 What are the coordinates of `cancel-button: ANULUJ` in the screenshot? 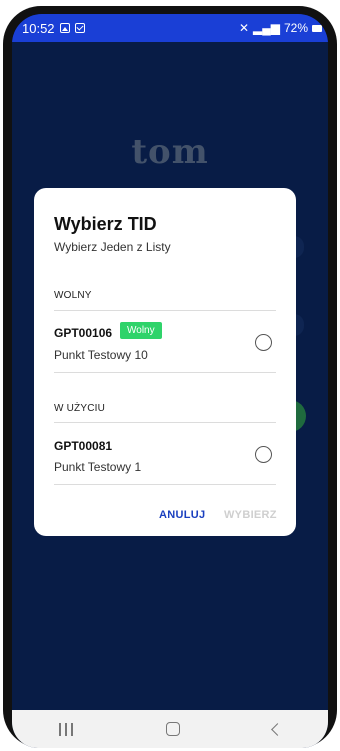 It's located at (182, 515).